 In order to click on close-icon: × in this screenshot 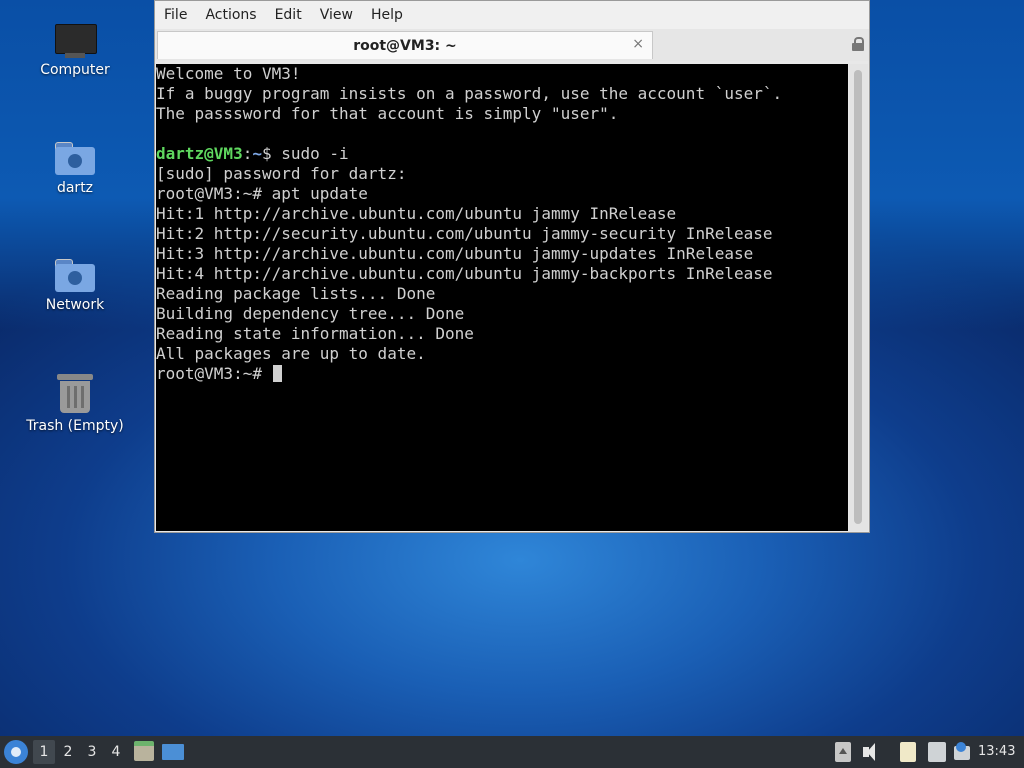, I will do `click(638, 44)`.